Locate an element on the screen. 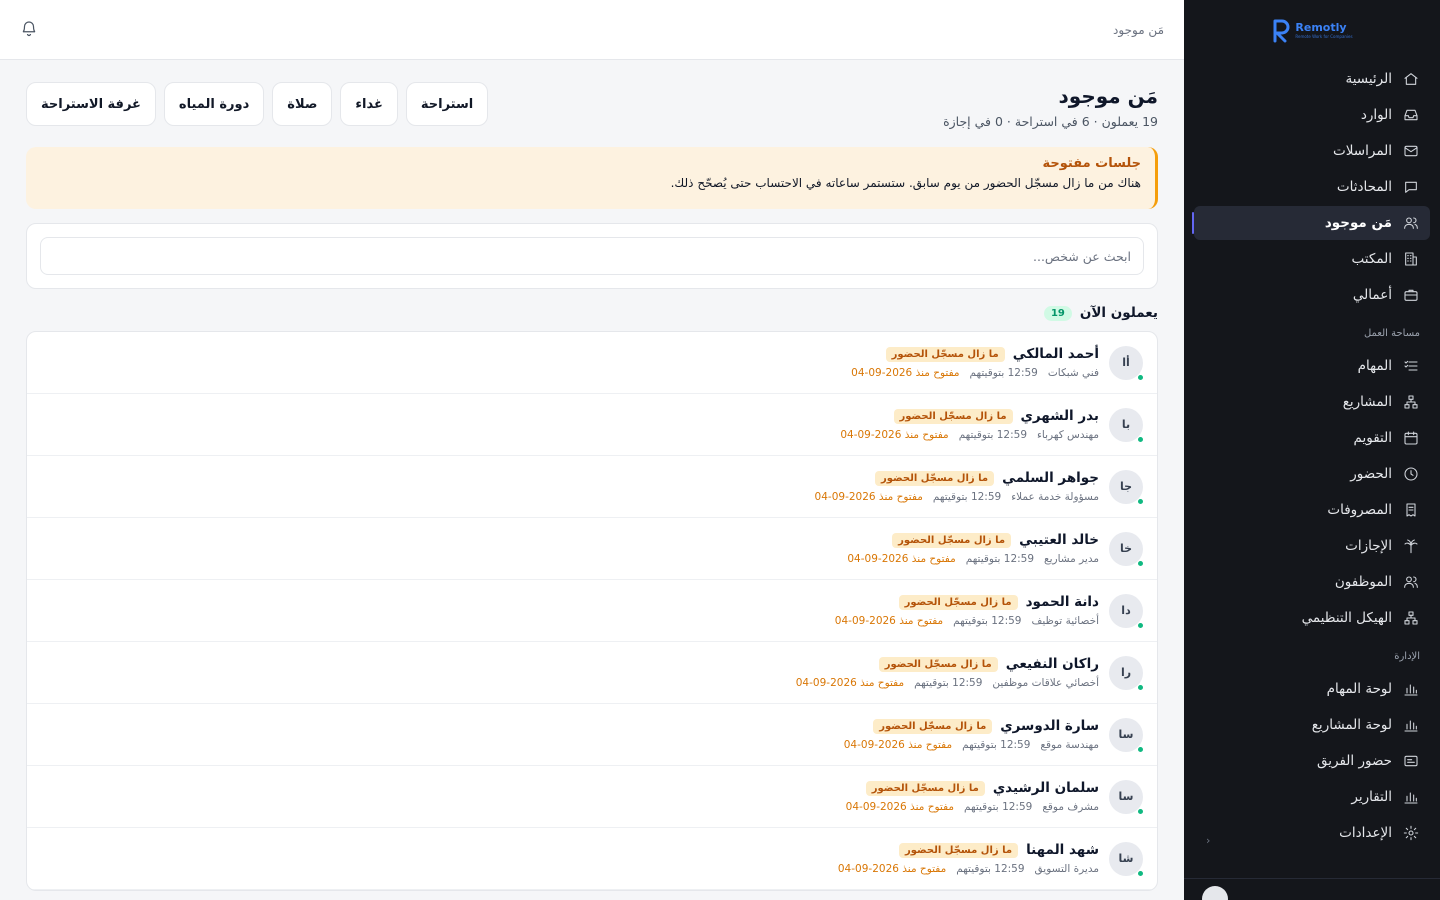 This screenshot has height=900, width=1440. sidebar-workspace-item-7: الهيكل التنظيمي is located at coordinates (1312, 618).